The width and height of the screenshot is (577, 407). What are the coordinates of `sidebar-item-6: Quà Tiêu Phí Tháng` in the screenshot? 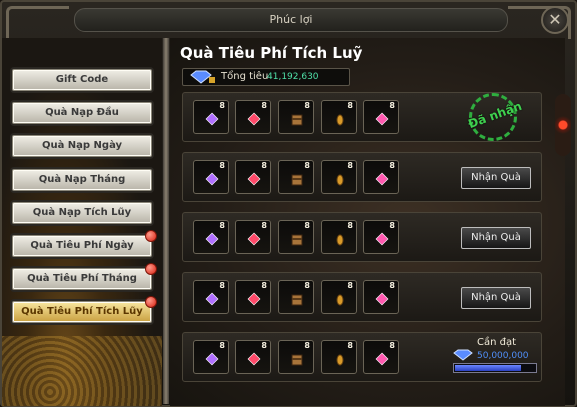 It's located at (84, 276).